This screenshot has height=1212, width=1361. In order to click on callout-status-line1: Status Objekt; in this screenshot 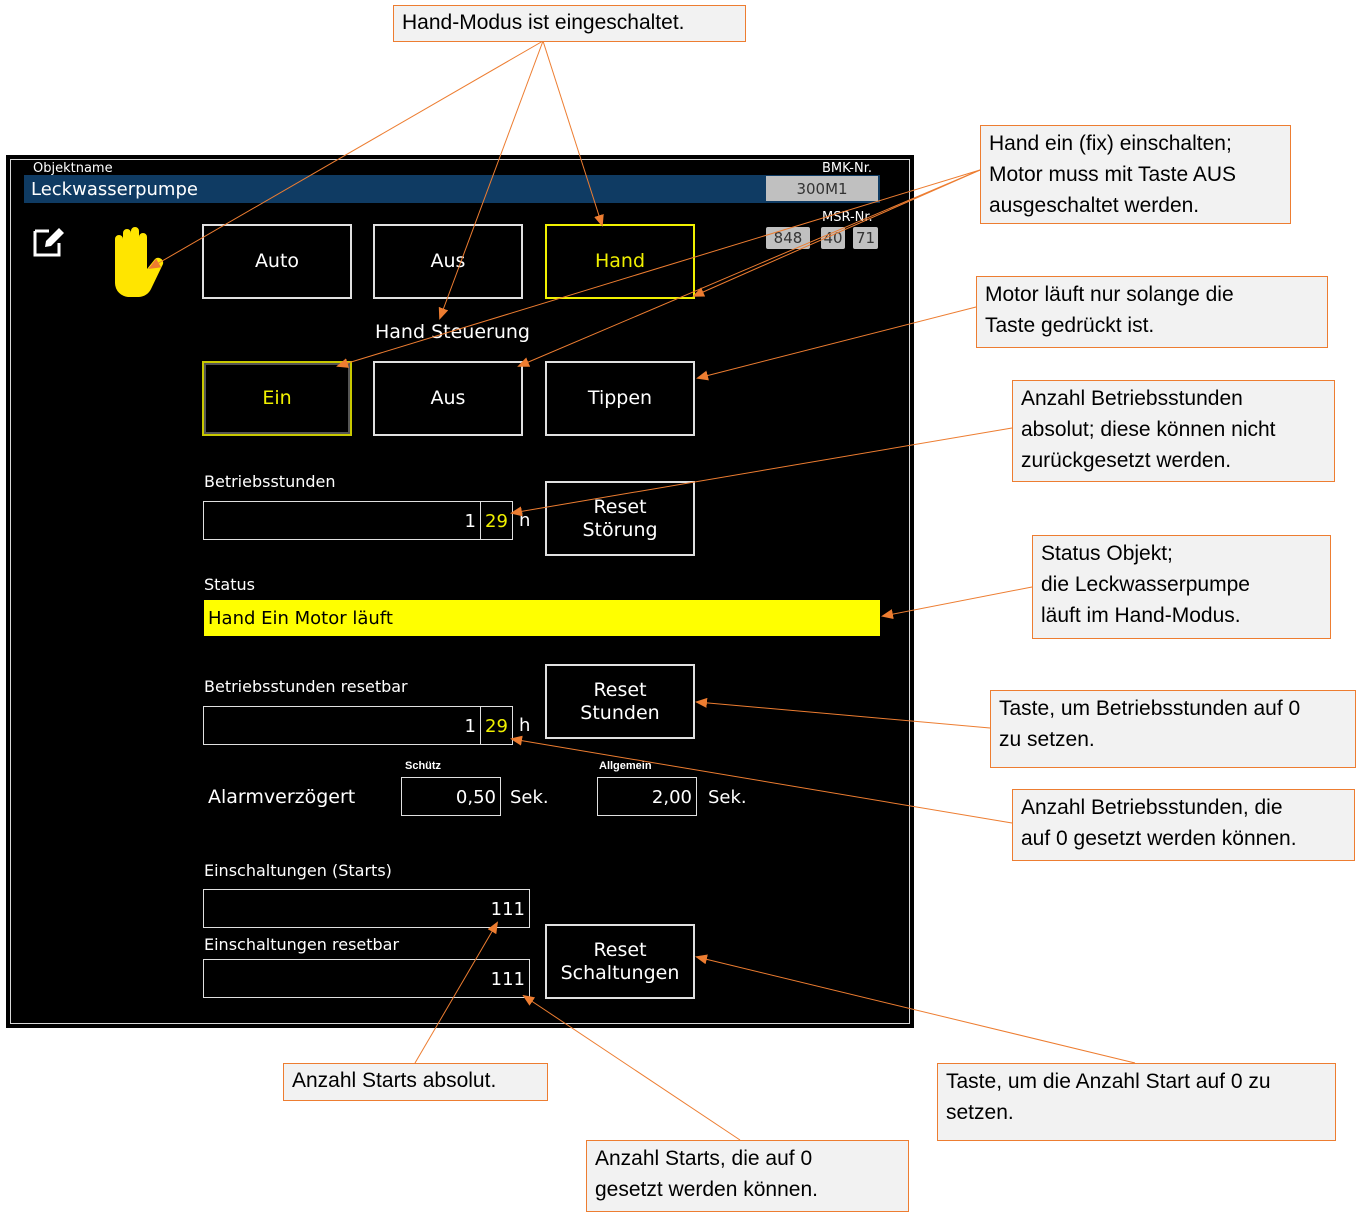, I will do `click(1107, 553)`.